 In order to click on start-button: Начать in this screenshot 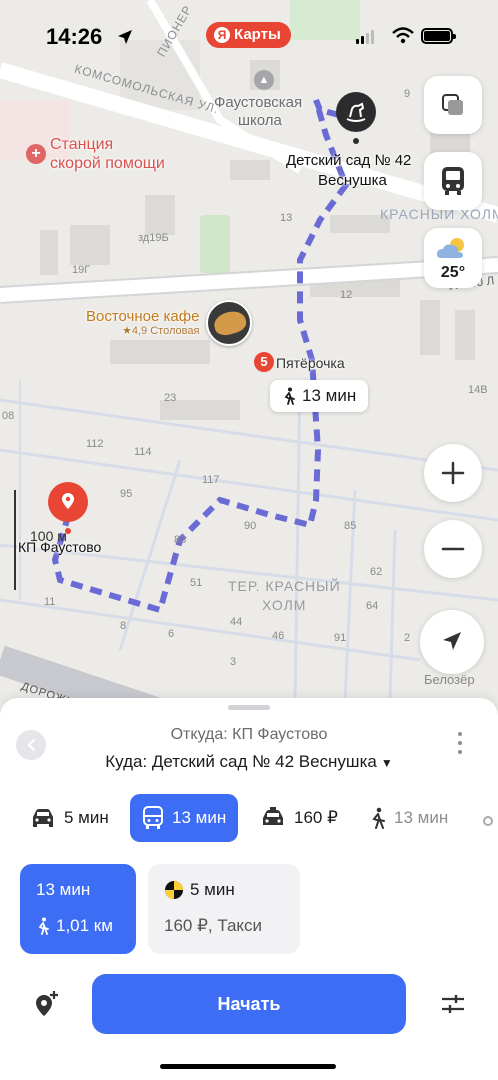, I will do `click(249, 1004)`.